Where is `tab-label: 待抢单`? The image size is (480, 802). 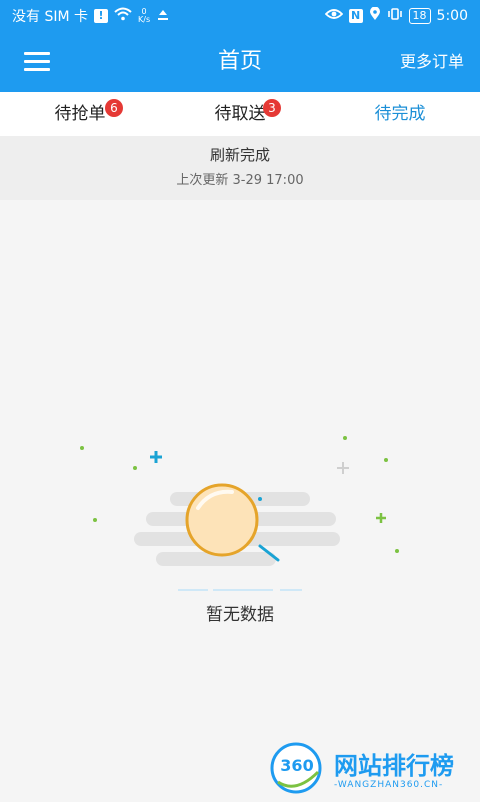 tab-label: 待抢单 is located at coordinates (80, 114).